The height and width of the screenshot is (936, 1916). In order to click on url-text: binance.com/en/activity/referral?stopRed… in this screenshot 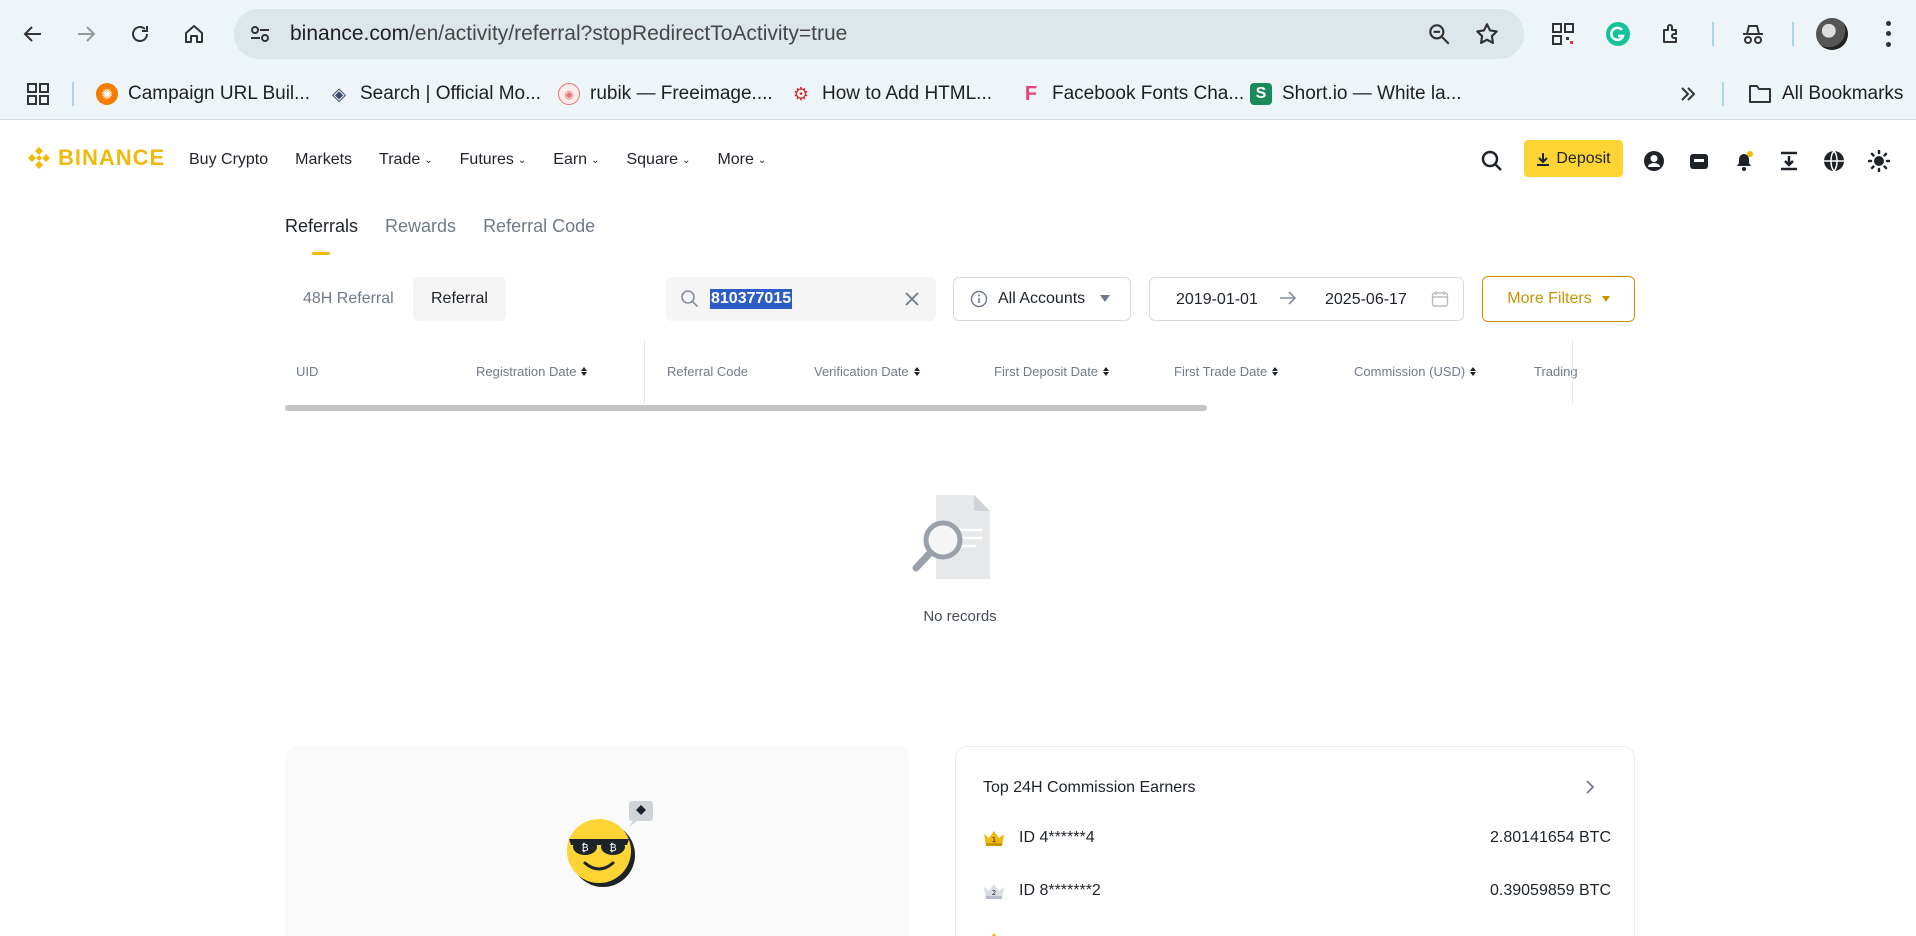, I will do `click(569, 33)`.